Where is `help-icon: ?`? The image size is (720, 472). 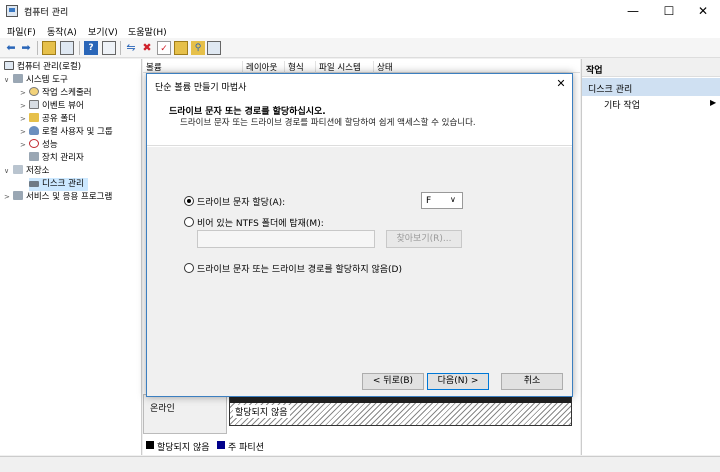
help-icon: ? is located at coordinates (91, 48).